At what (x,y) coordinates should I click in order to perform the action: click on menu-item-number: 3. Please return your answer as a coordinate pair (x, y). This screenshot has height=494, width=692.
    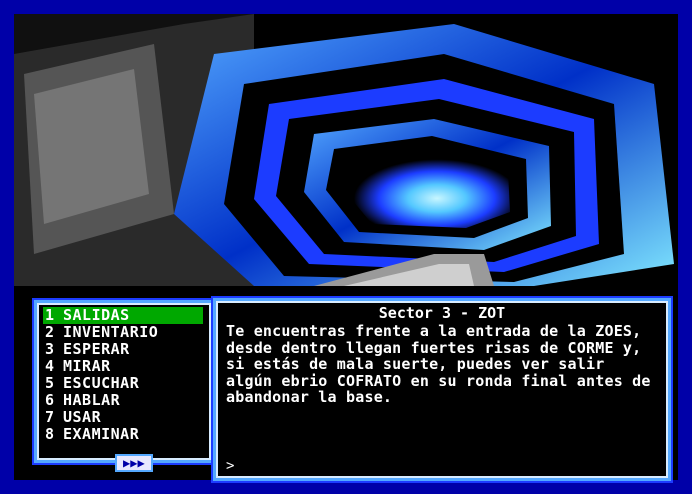
    Looking at the image, I should click on (50, 349).